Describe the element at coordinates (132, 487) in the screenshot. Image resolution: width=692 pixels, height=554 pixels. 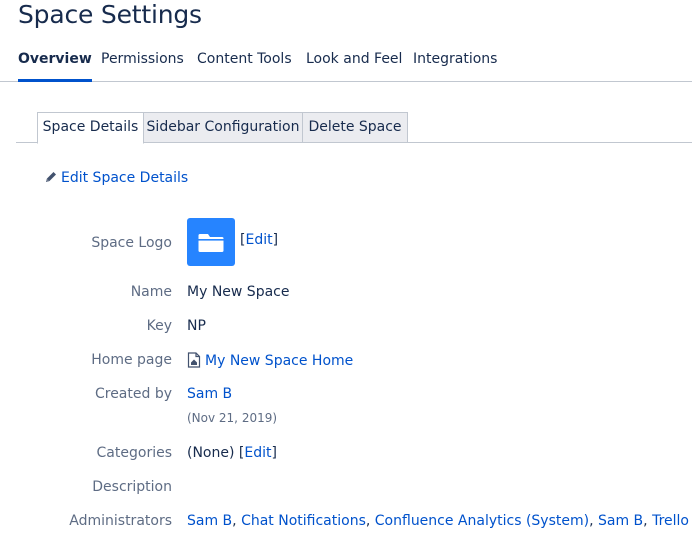
I see `description-label: Description` at that location.